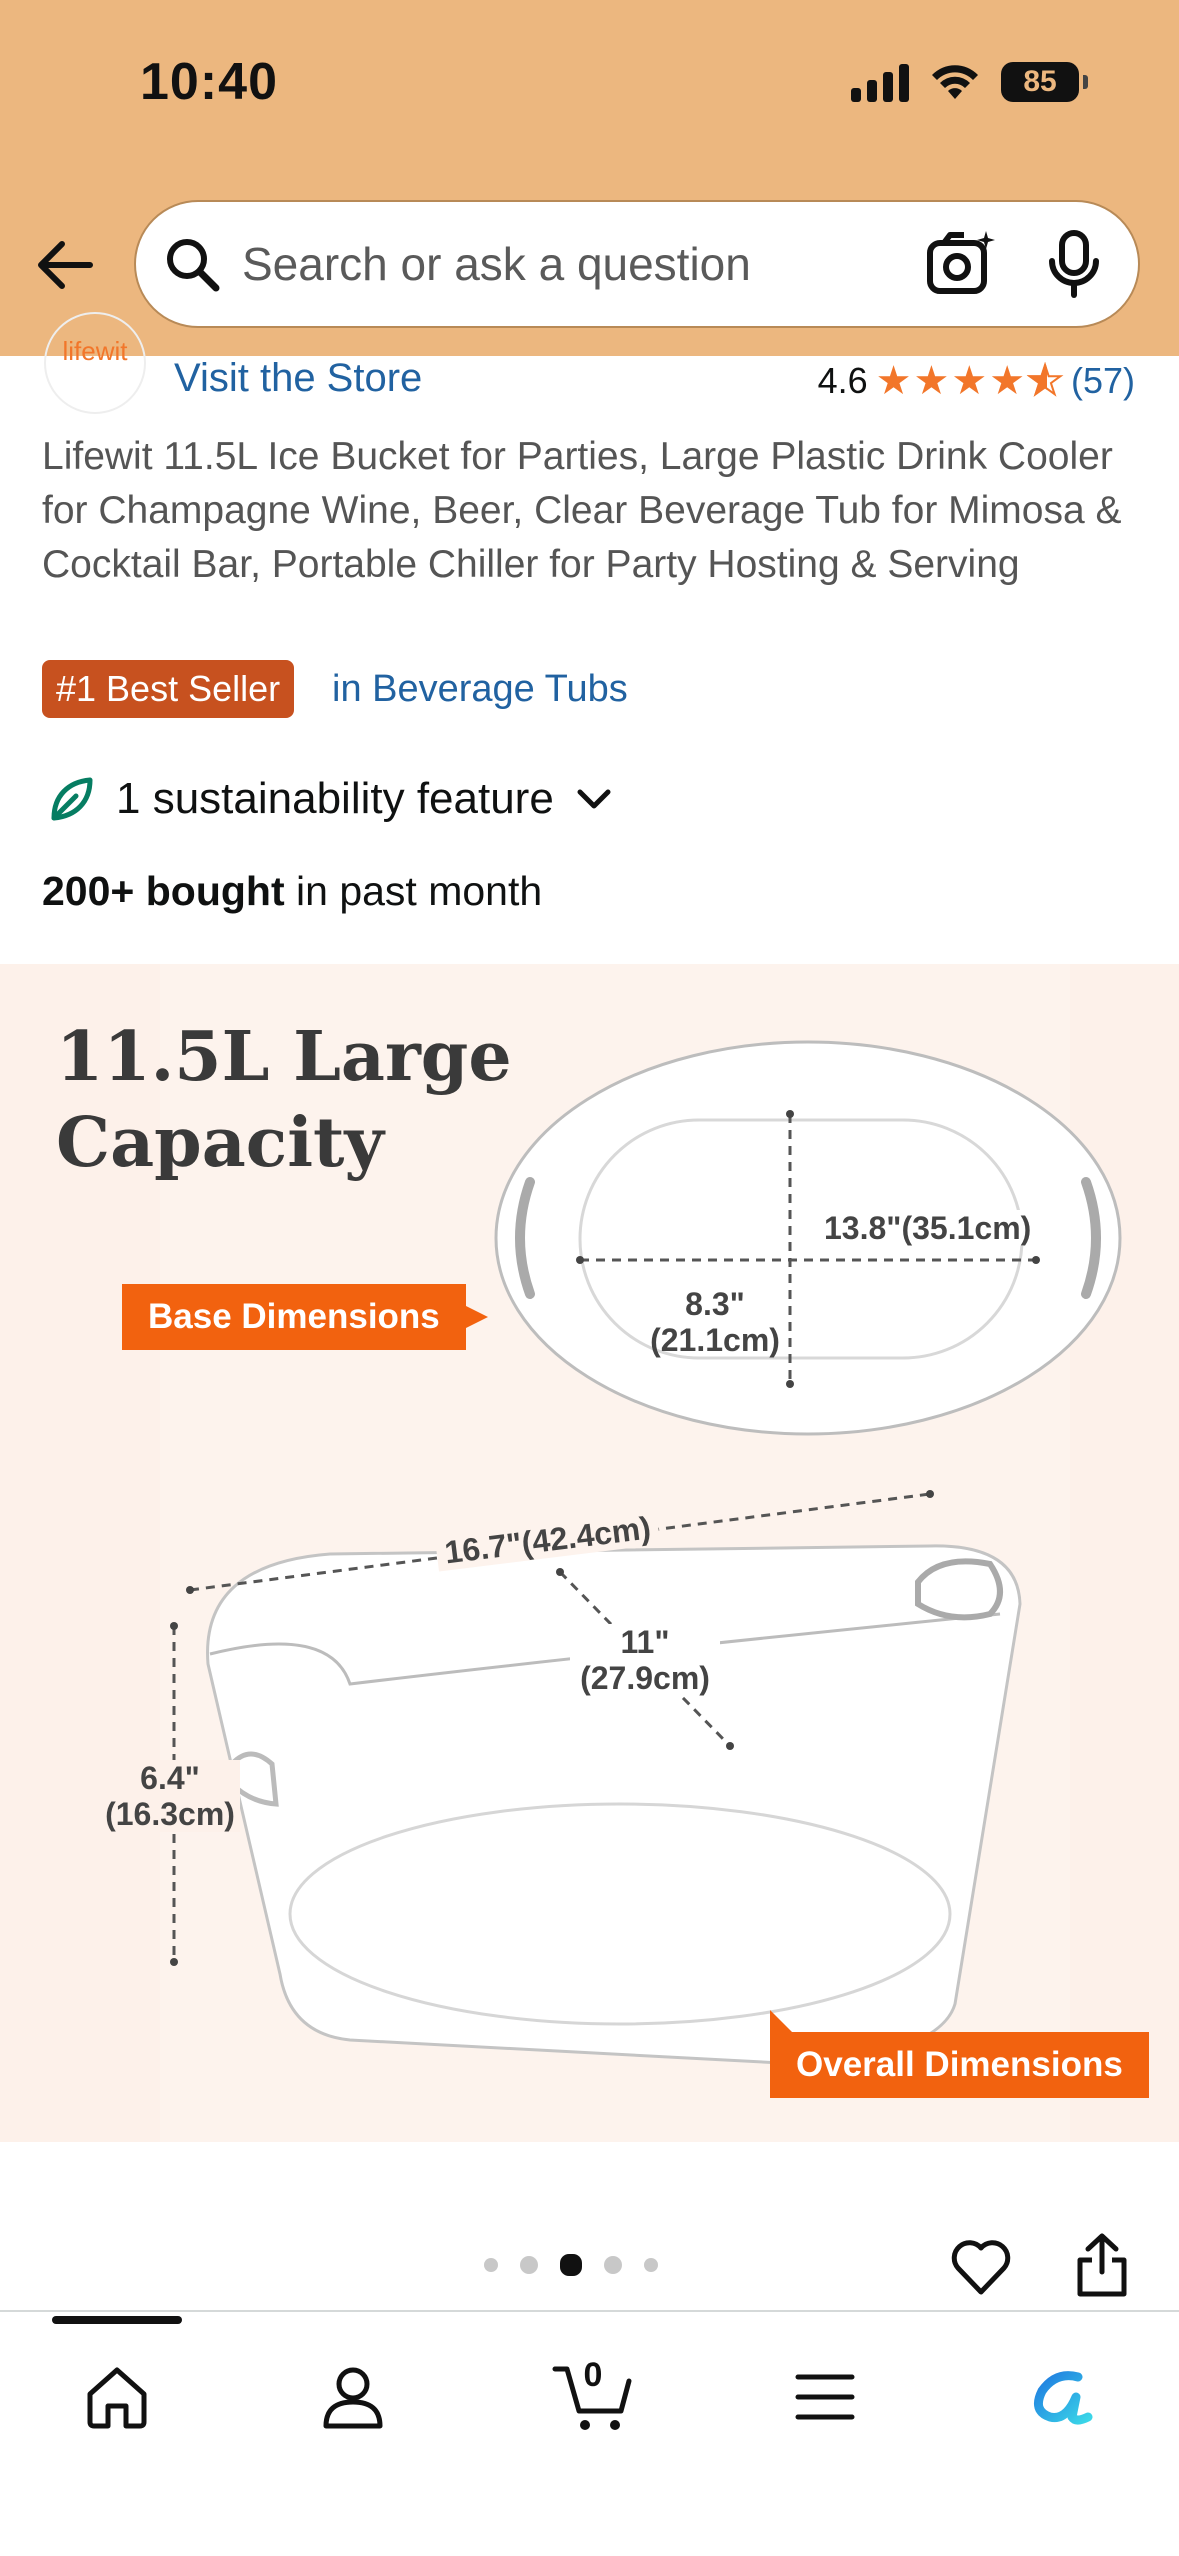 The height and width of the screenshot is (2556, 1179). What do you see at coordinates (170, 1778) in the screenshot?
I see `height-in: 6.4"` at bounding box center [170, 1778].